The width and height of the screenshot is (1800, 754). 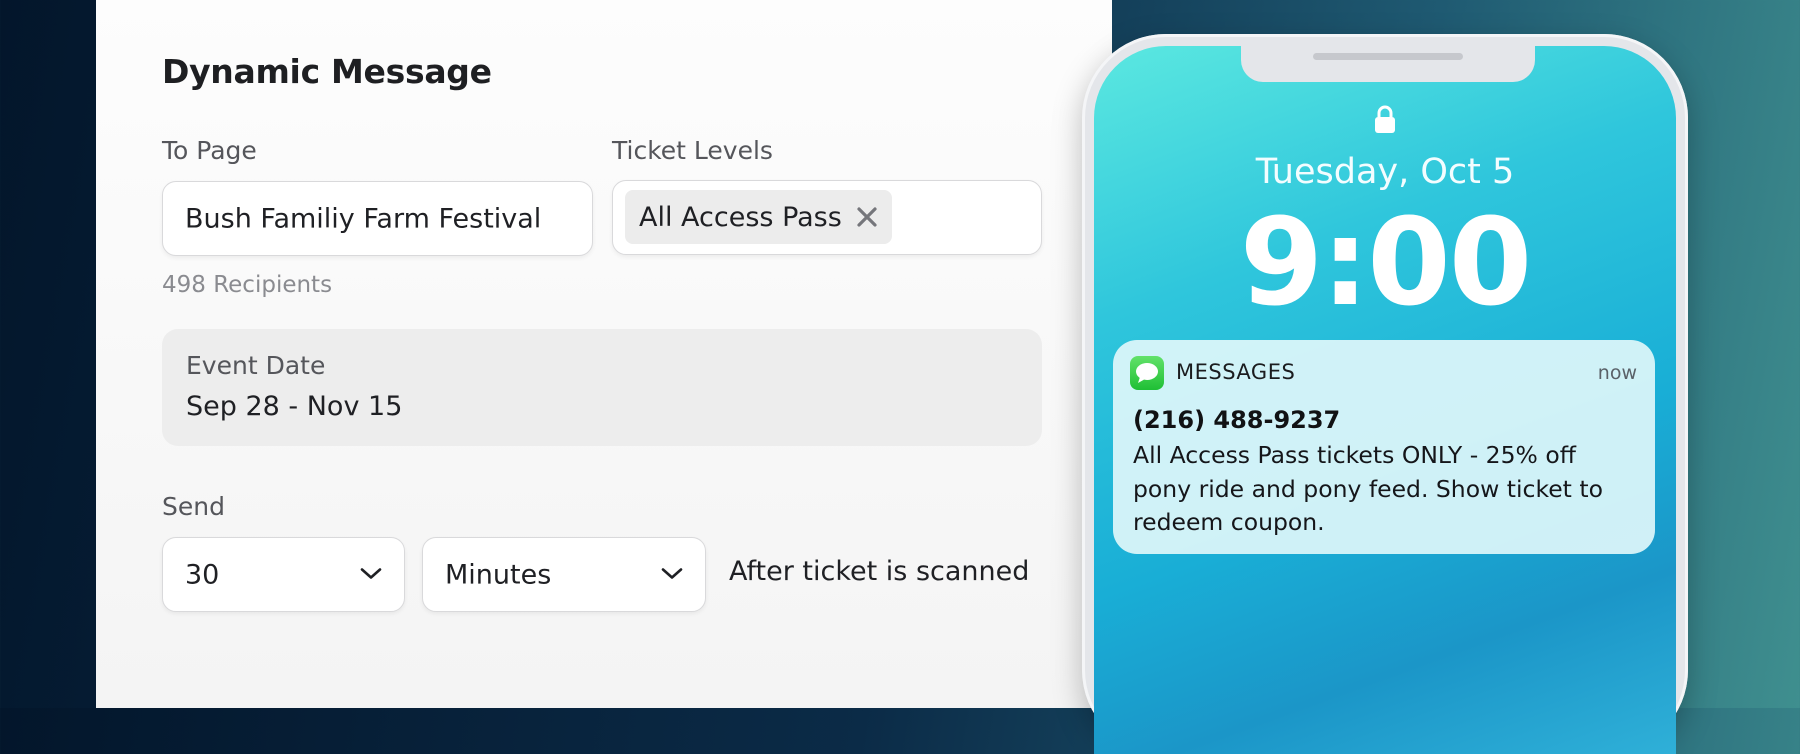 I want to click on close-icon, so click(x=867, y=217).